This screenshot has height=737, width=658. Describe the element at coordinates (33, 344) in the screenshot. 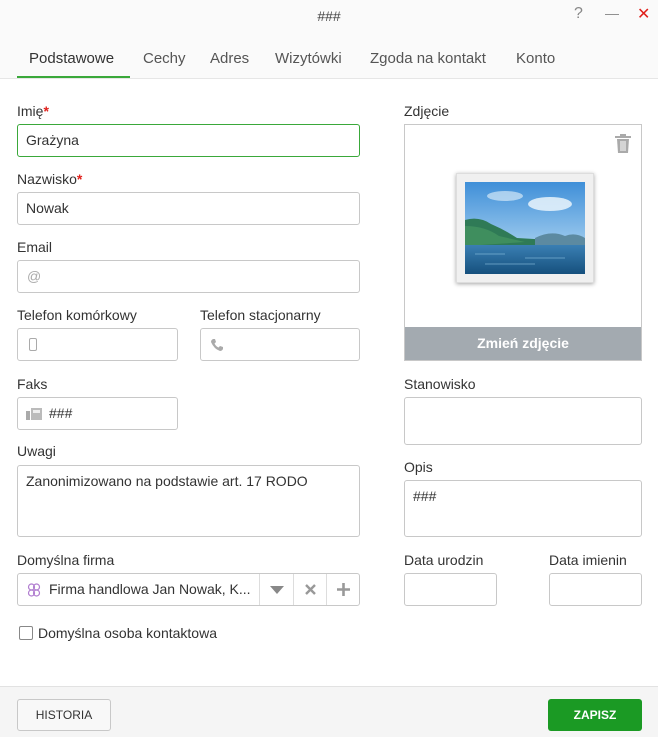

I see `mobile-phone-icon` at that location.